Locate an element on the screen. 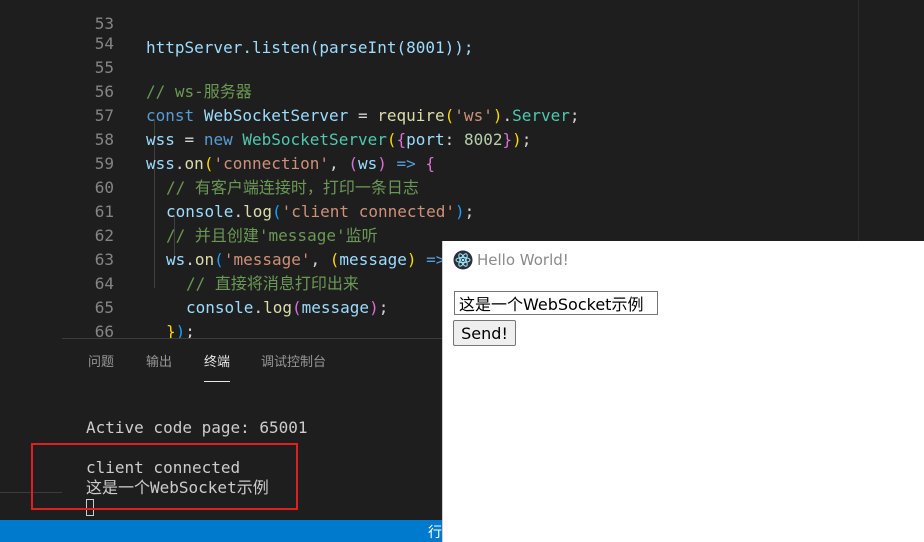  tab-problems: 问题 is located at coordinates (101, 367).